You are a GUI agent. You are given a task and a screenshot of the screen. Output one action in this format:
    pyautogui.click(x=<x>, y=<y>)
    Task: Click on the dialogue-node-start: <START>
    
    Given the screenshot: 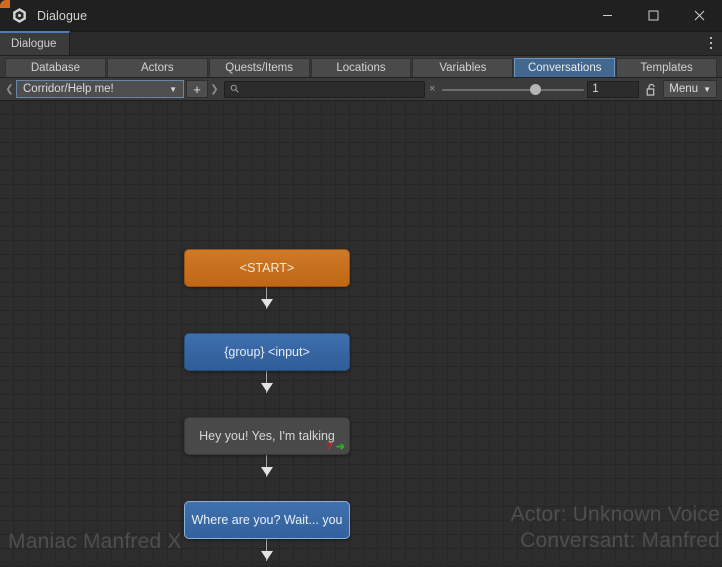 What is the action you would take?
    pyautogui.click(x=267, y=268)
    